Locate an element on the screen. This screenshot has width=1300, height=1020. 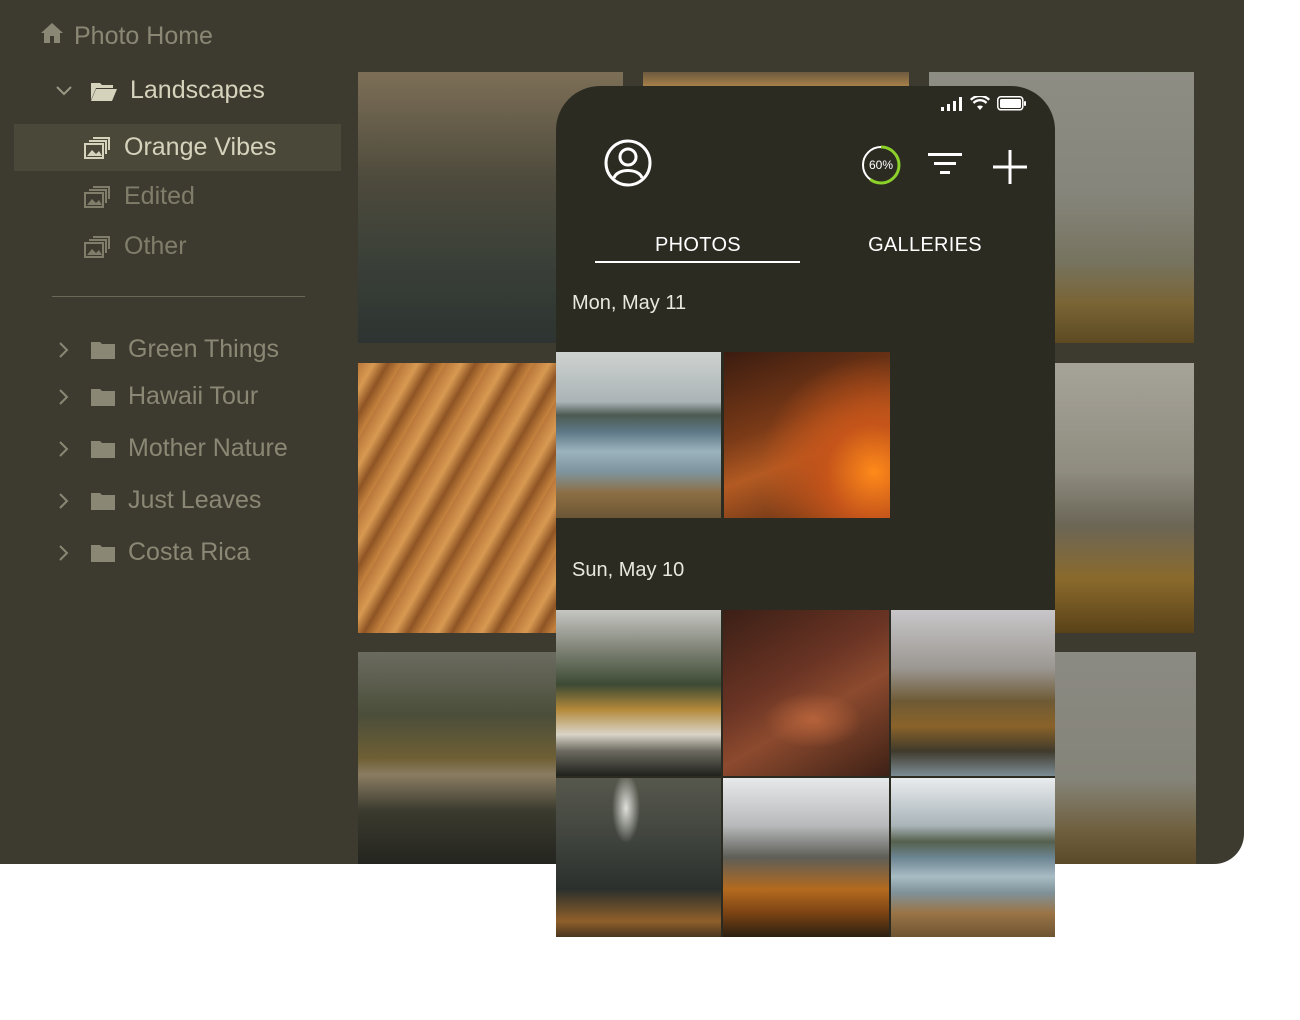
photo-tile-foggy-hills is located at coordinates (1125, 758).